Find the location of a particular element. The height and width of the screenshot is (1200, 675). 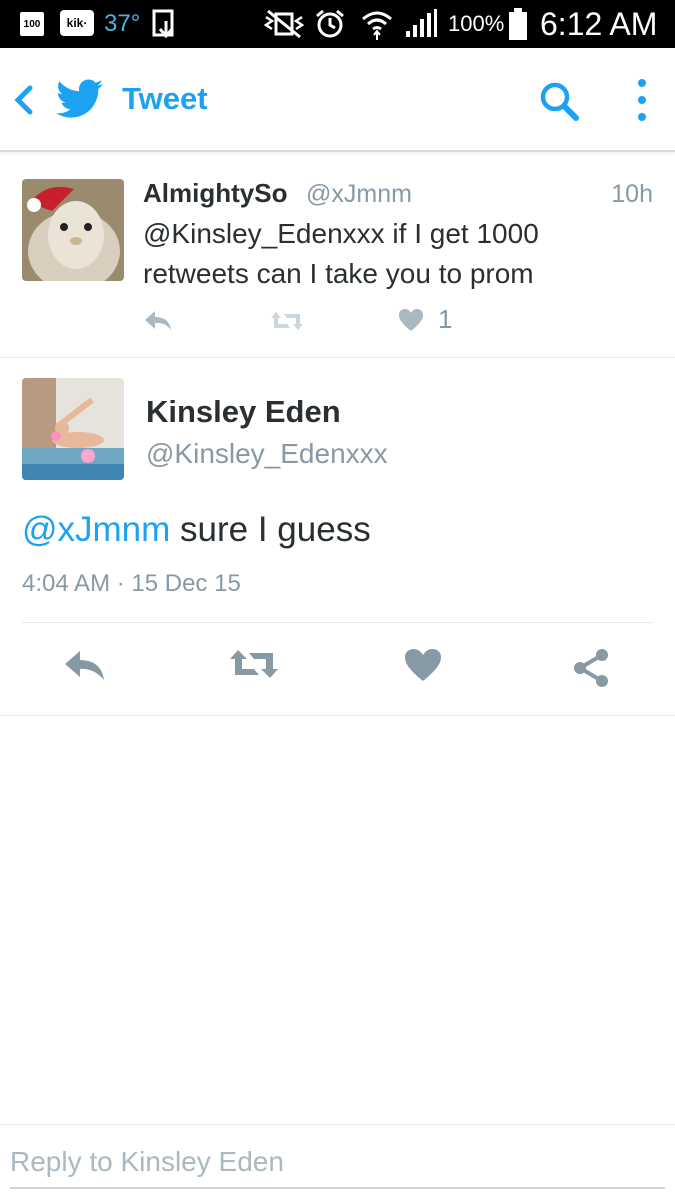

status-bar: 100 kik· 37° 100% 6:12 AM is located at coordinates (337, 24).